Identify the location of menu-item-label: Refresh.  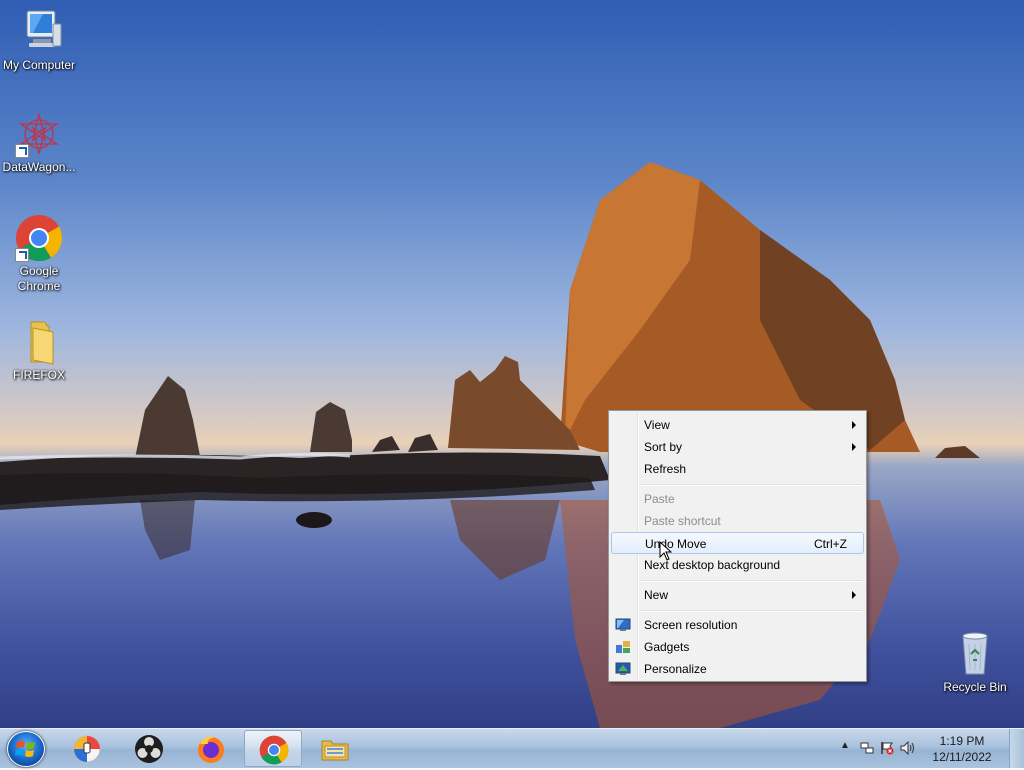
(665, 469).